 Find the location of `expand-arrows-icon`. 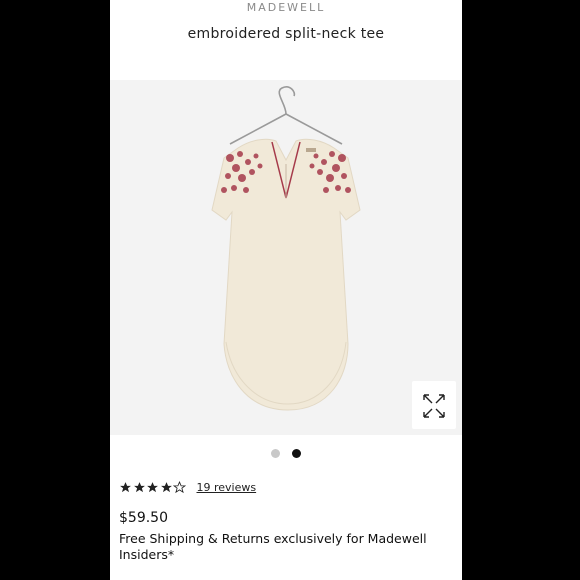

expand-arrows-icon is located at coordinates (434, 406).